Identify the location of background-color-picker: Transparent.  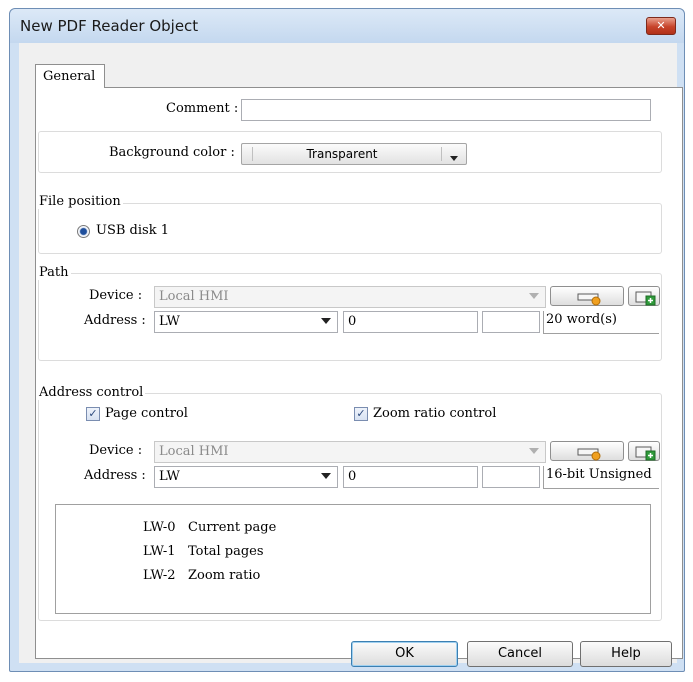
(354, 154).